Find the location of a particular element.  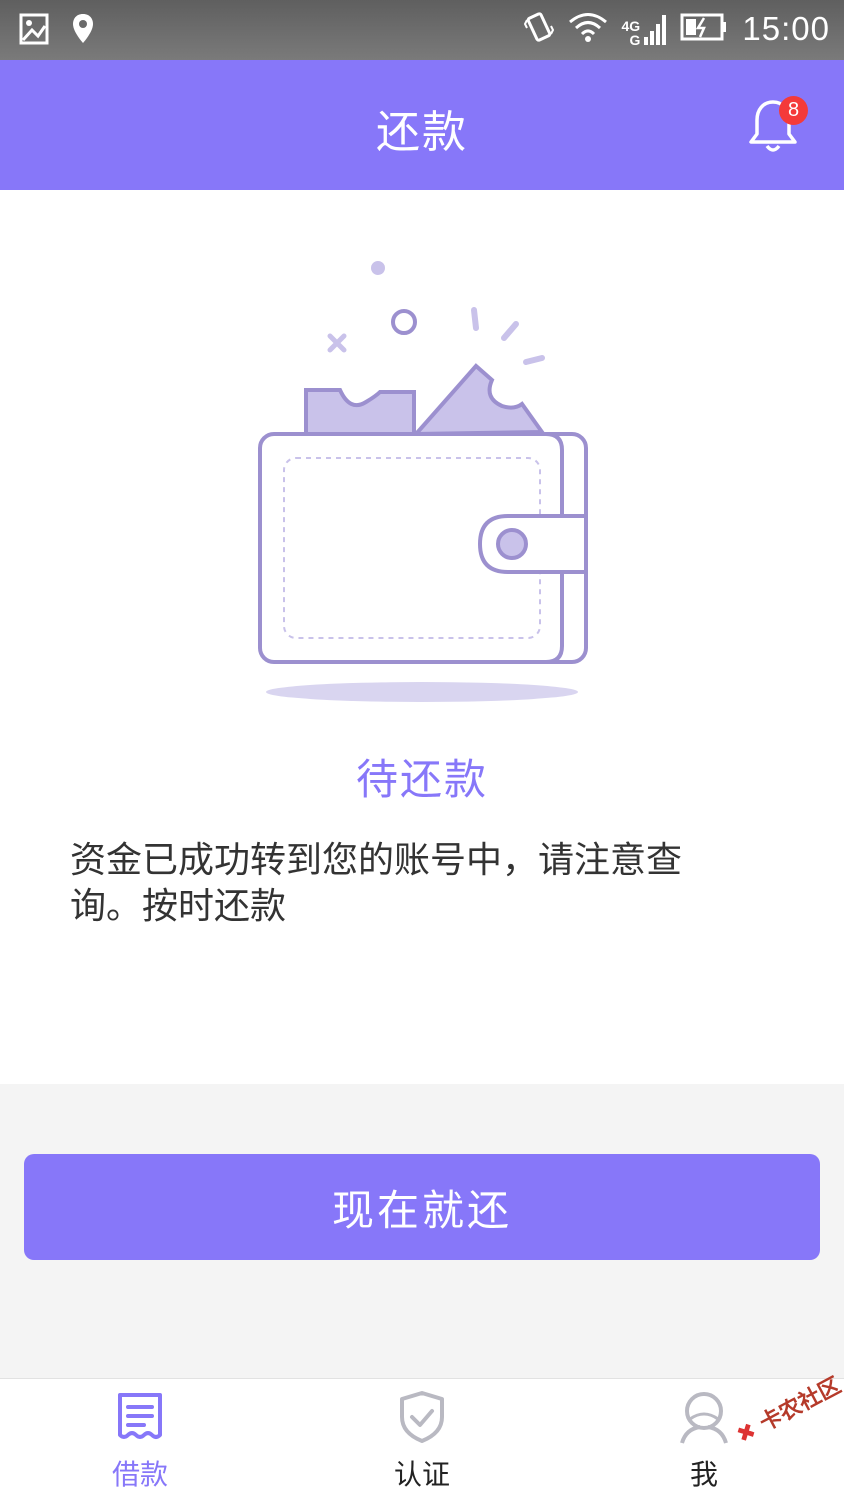

gallery-icon is located at coordinates (34, 31).